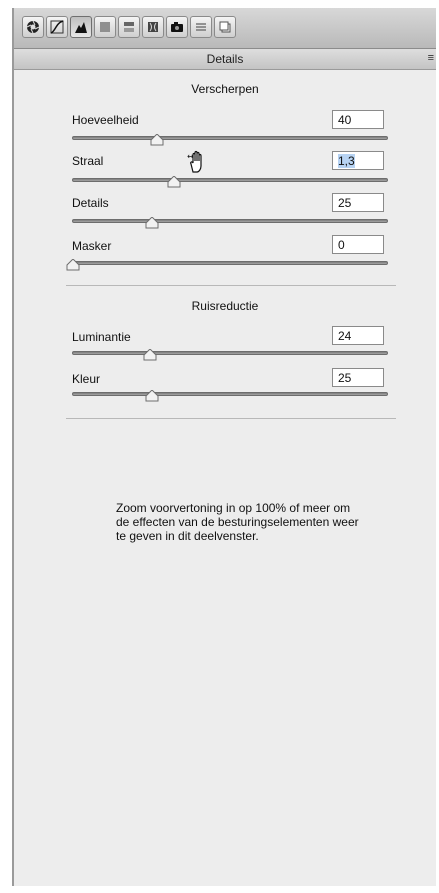 Image resolution: width=439 pixels, height=893 pixels. Describe the element at coordinates (230, 394) in the screenshot. I see `color-slider-track` at that location.